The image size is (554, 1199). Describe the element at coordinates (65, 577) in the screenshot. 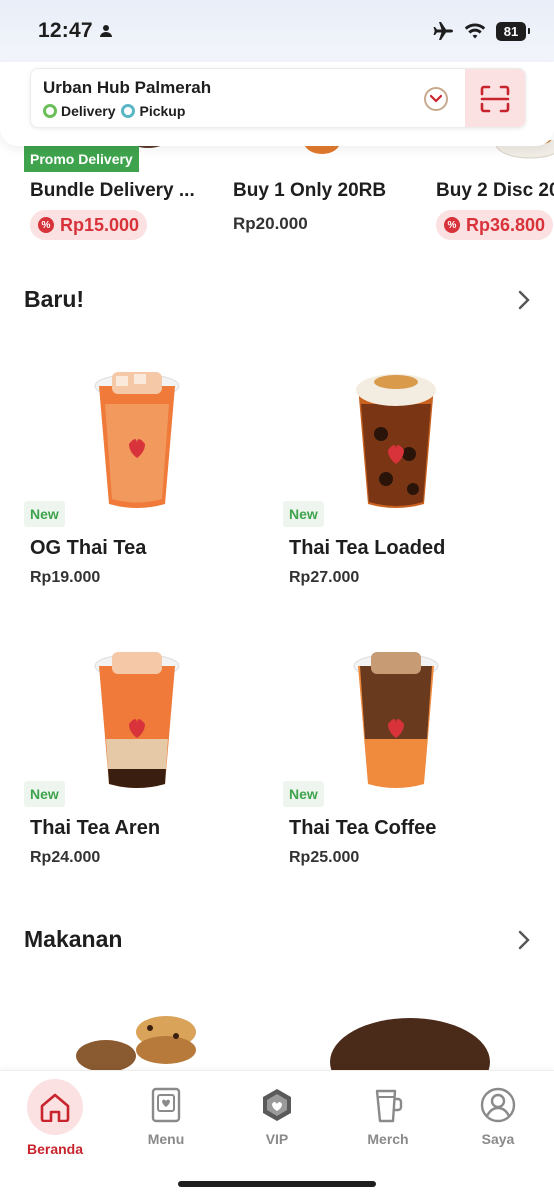

I see `product-price: Rp19.000` at that location.